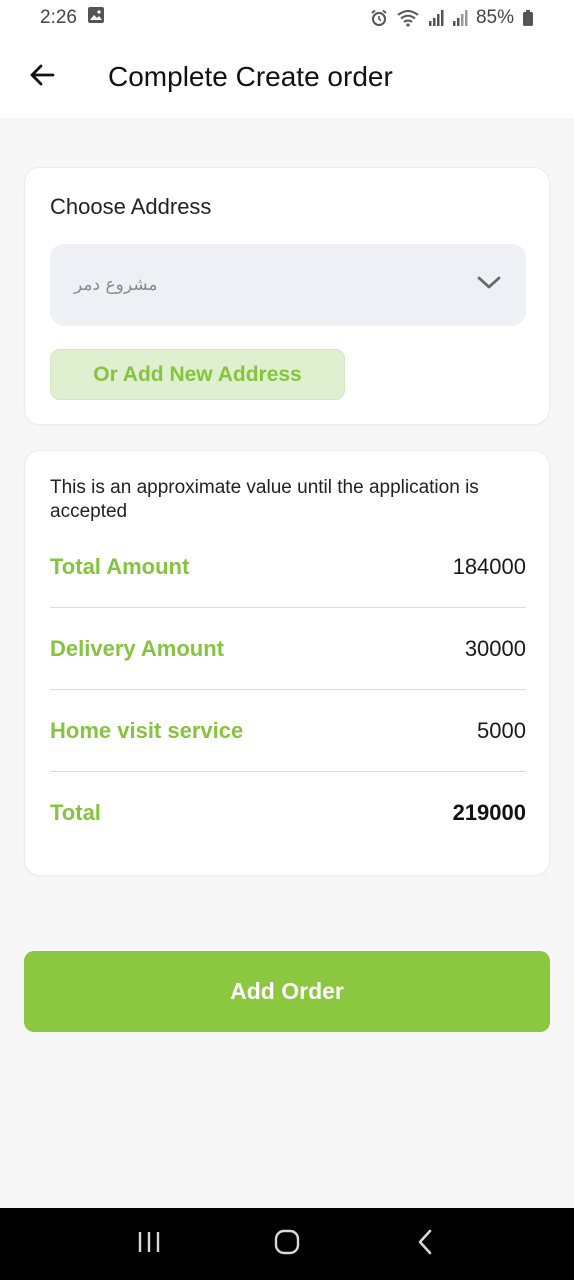  I want to click on delivery-amount-value: 30000, so click(495, 648).